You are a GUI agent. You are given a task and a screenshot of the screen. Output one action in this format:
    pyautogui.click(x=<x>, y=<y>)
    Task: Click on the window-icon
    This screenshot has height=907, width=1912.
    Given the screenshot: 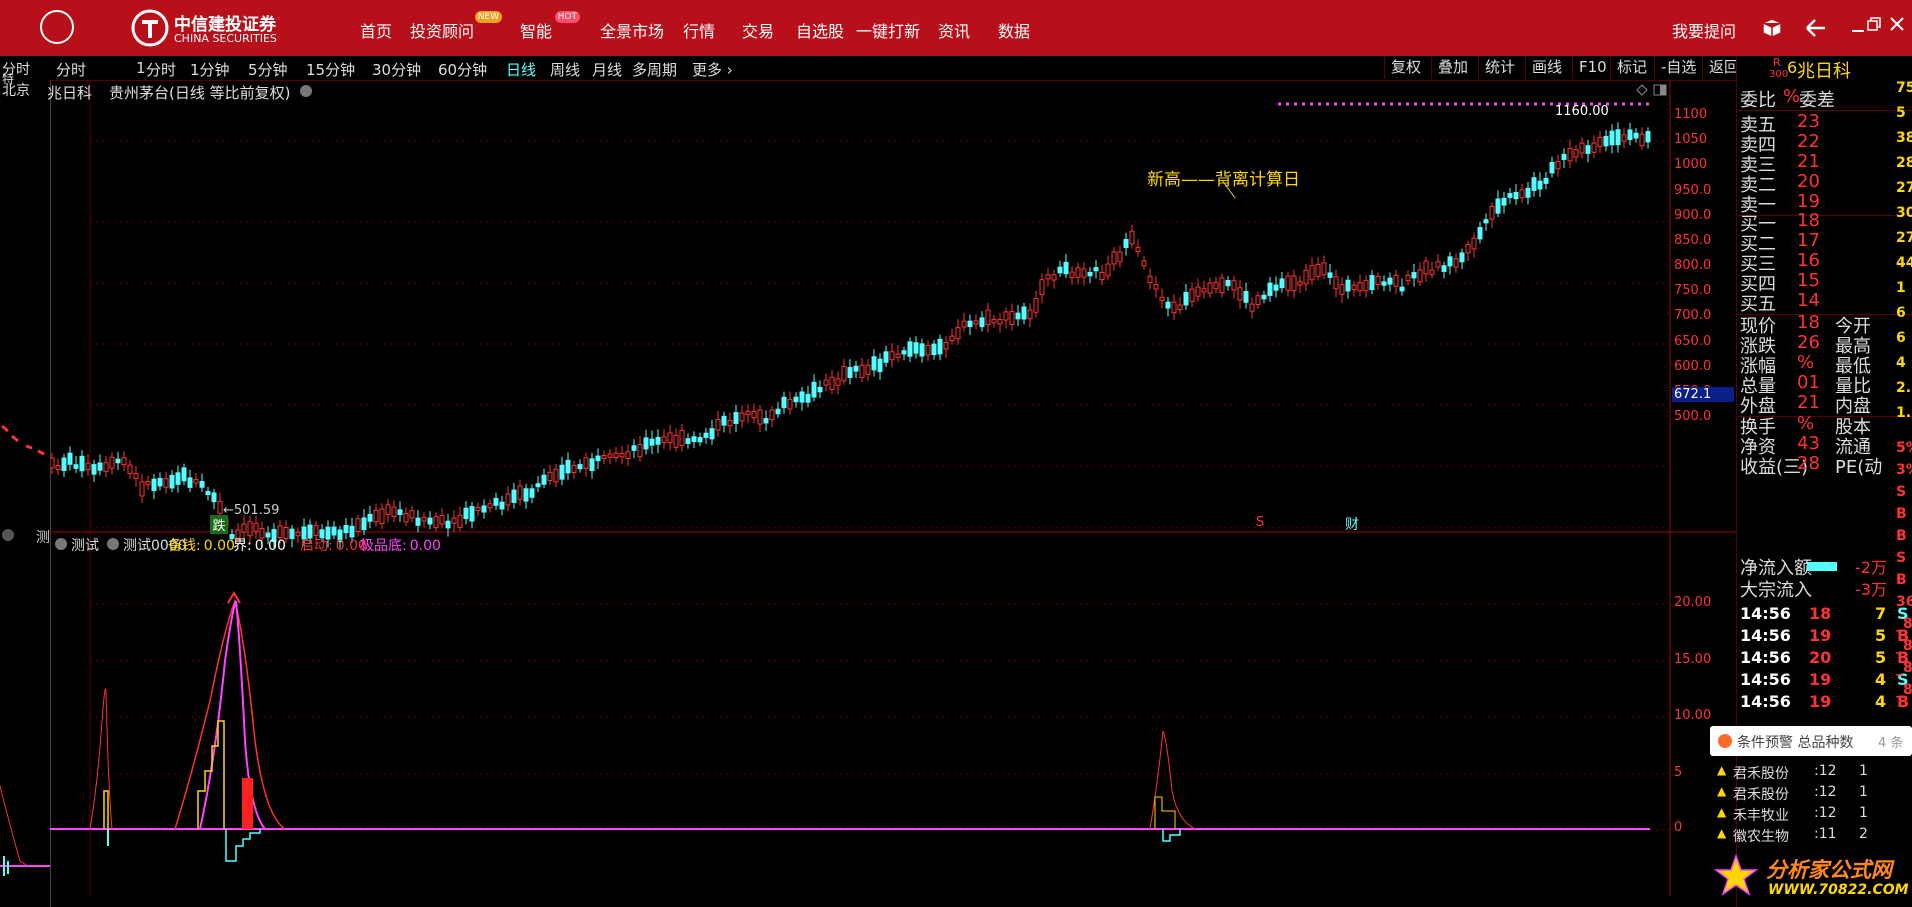 What is the action you would take?
    pyautogui.click(x=1660, y=90)
    